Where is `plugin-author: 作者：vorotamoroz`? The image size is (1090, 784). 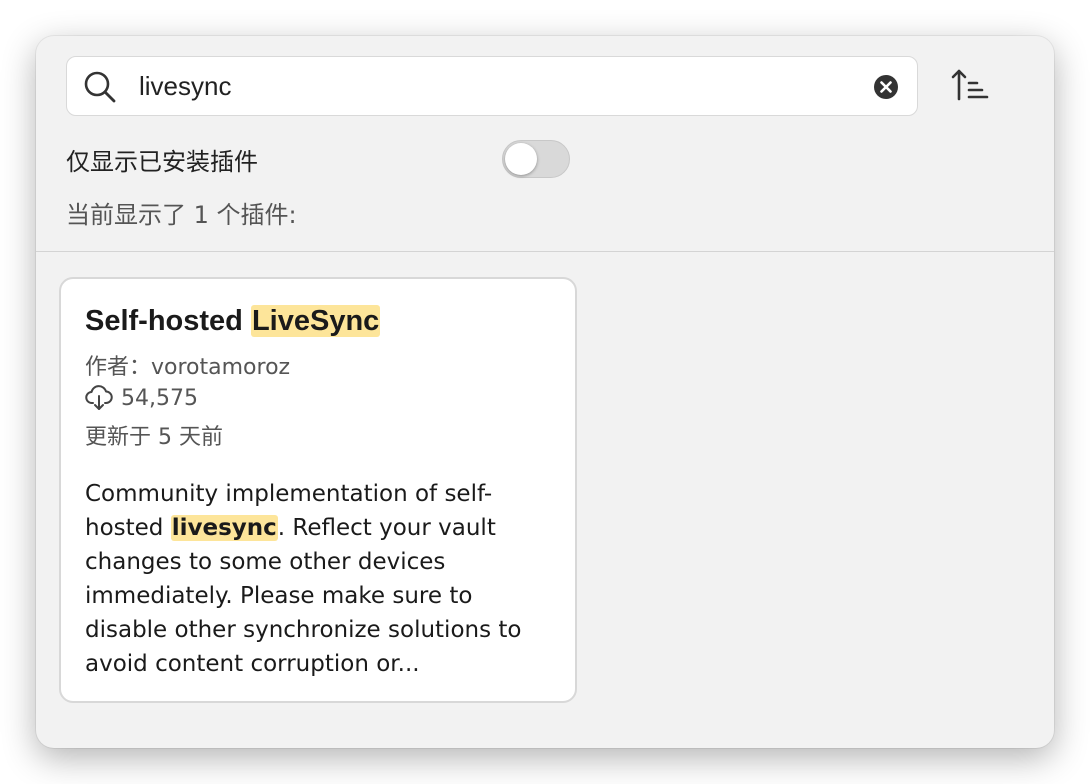
plugin-author: 作者：vorotamoroz is located at coordinates (187, 365).